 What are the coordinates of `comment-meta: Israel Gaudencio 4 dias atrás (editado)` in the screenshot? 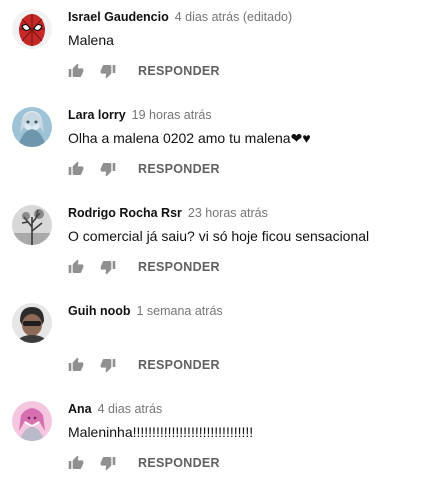 It's located at (180, 17).